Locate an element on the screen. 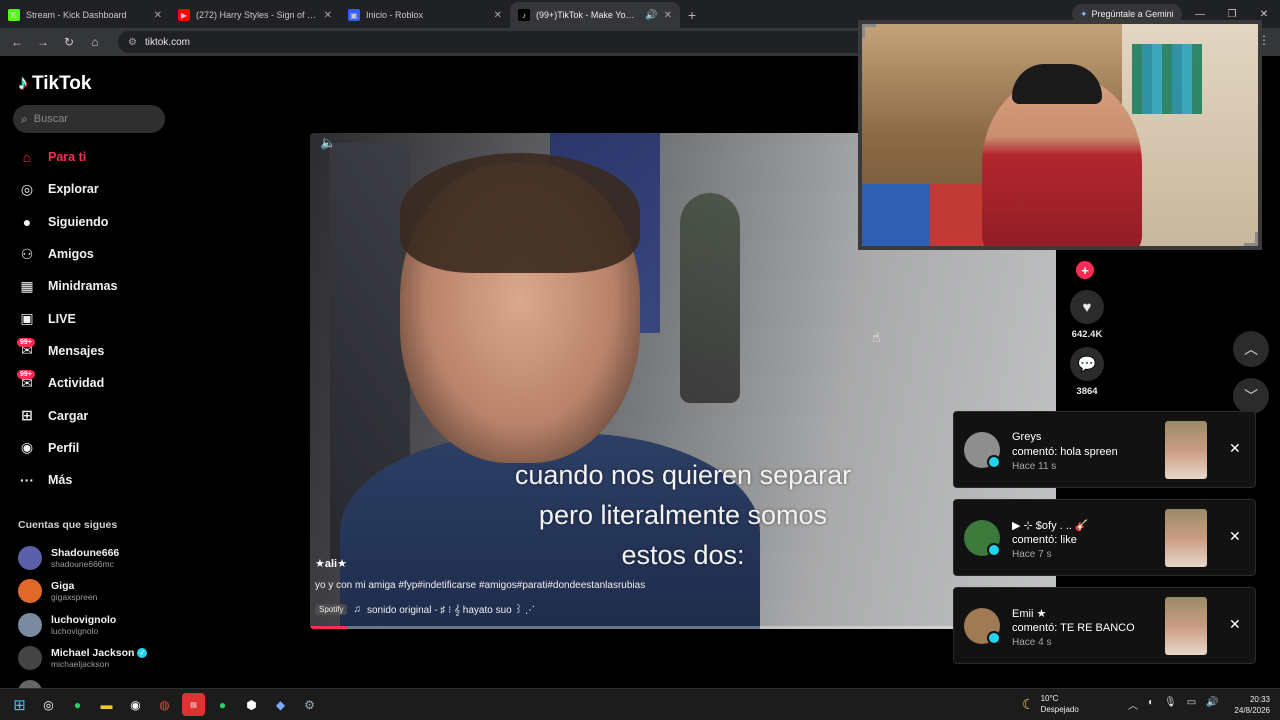 The width and height of the screenshot is (1280, 720). nav-label: Mensajes is located at coordinates (76, 350).